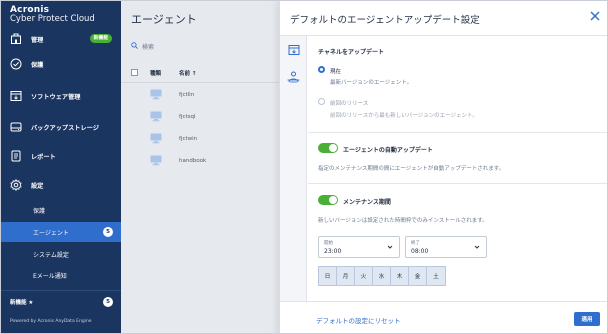  I want to click on agent-name: fjctlin, so click(187, 95).